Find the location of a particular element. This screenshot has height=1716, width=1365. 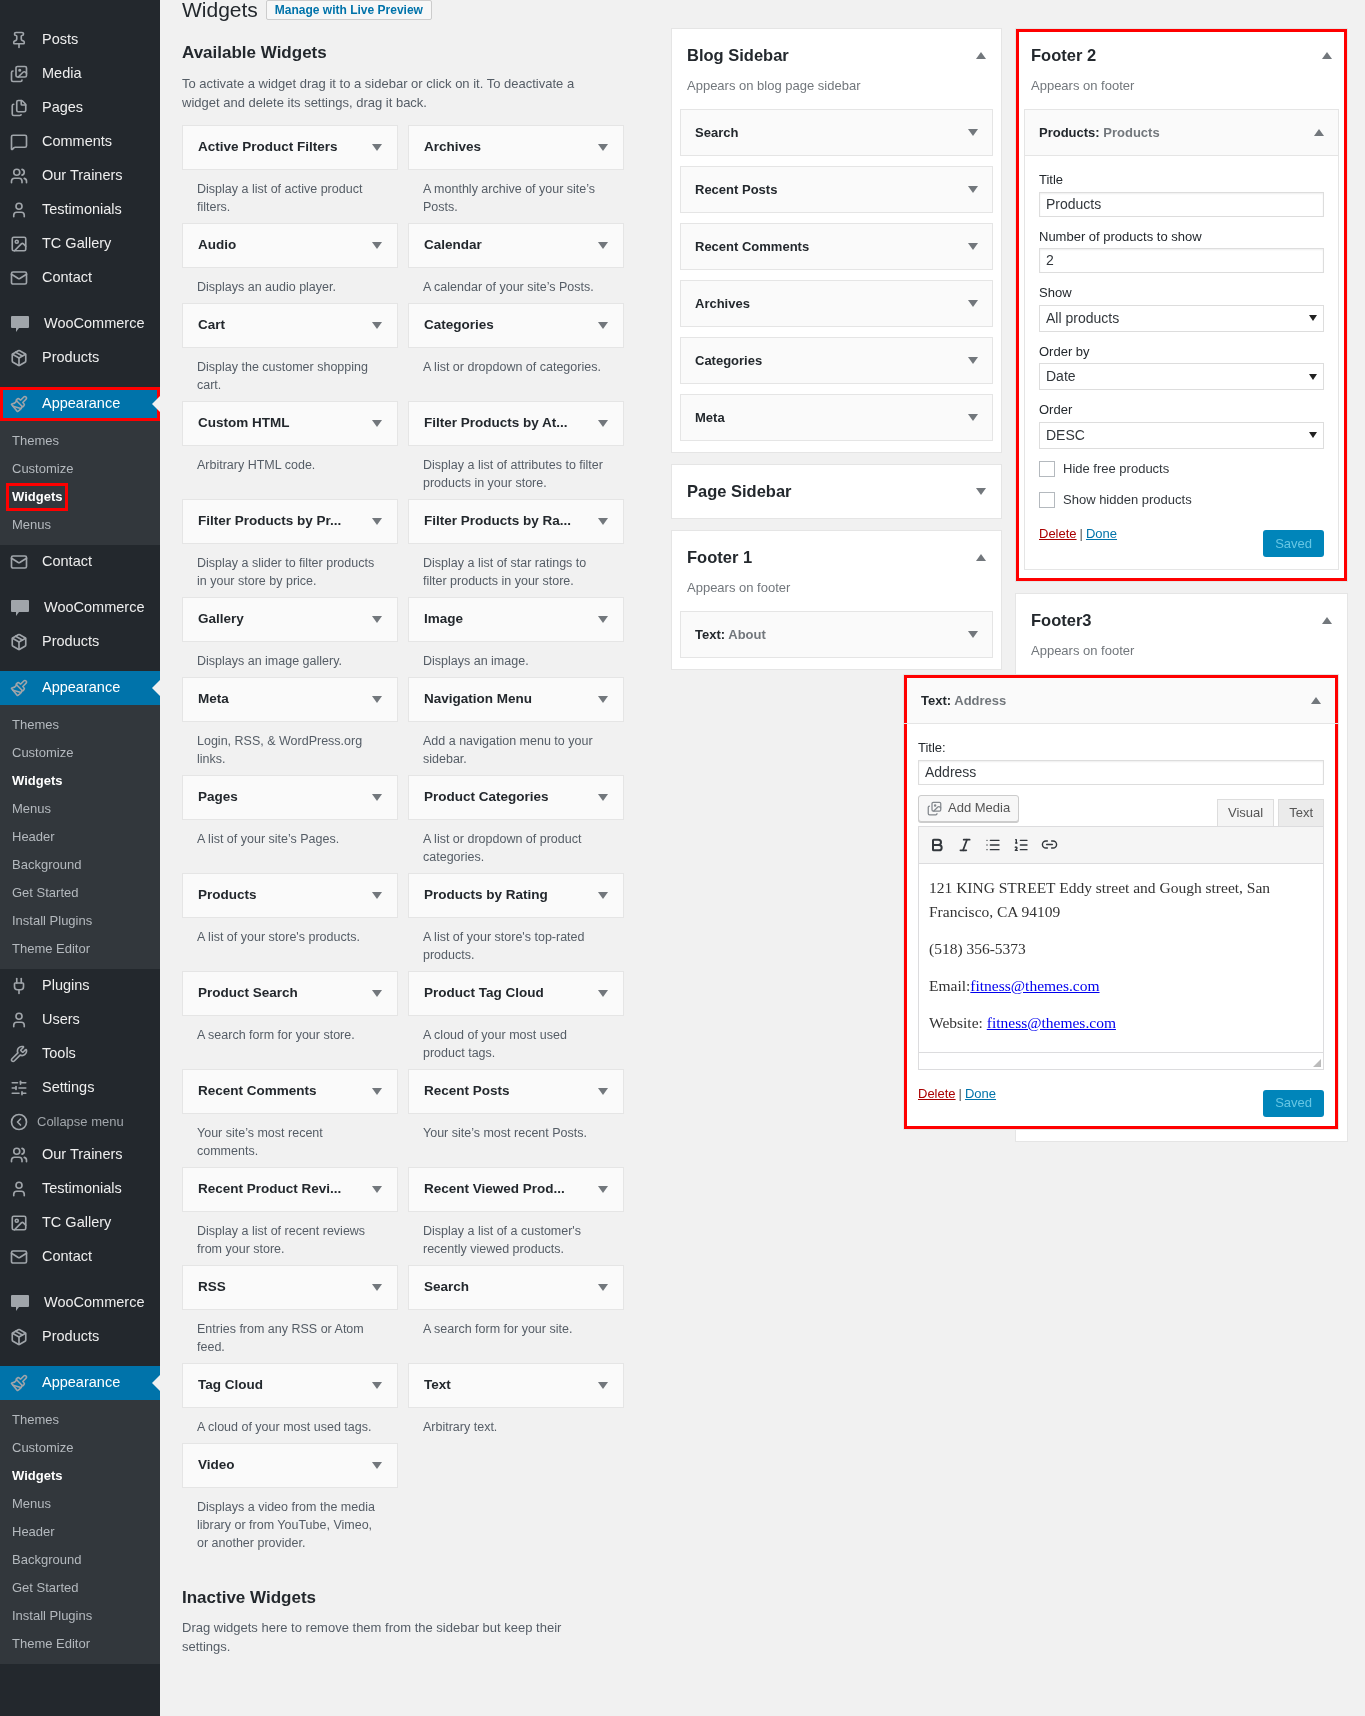

widget-header: Search is located at coordinates (836, 133).